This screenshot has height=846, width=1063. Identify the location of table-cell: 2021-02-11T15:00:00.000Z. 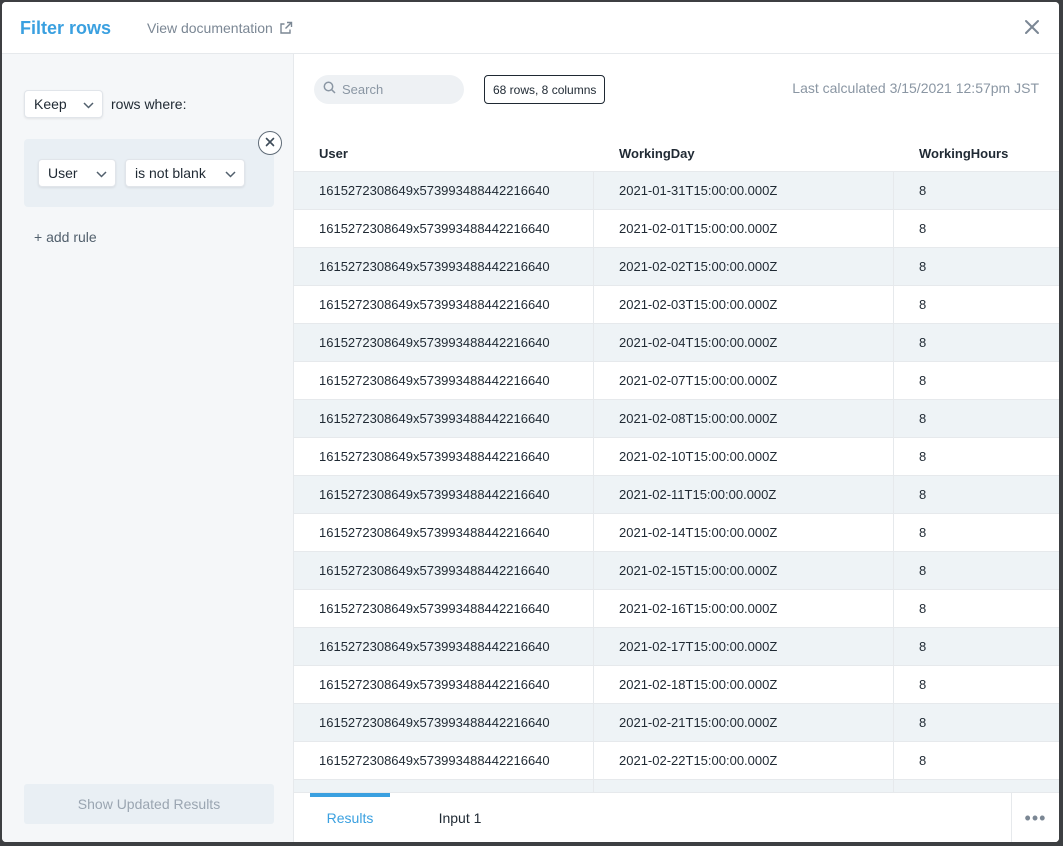
(744, 494).